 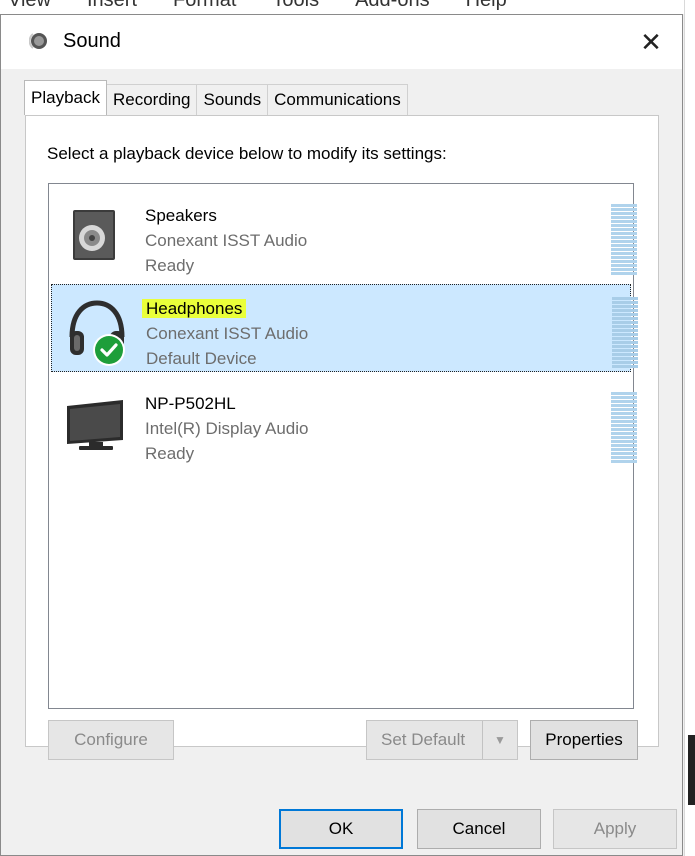 I want to click on bg-menu-help: Help, so click(x=486, y=5).